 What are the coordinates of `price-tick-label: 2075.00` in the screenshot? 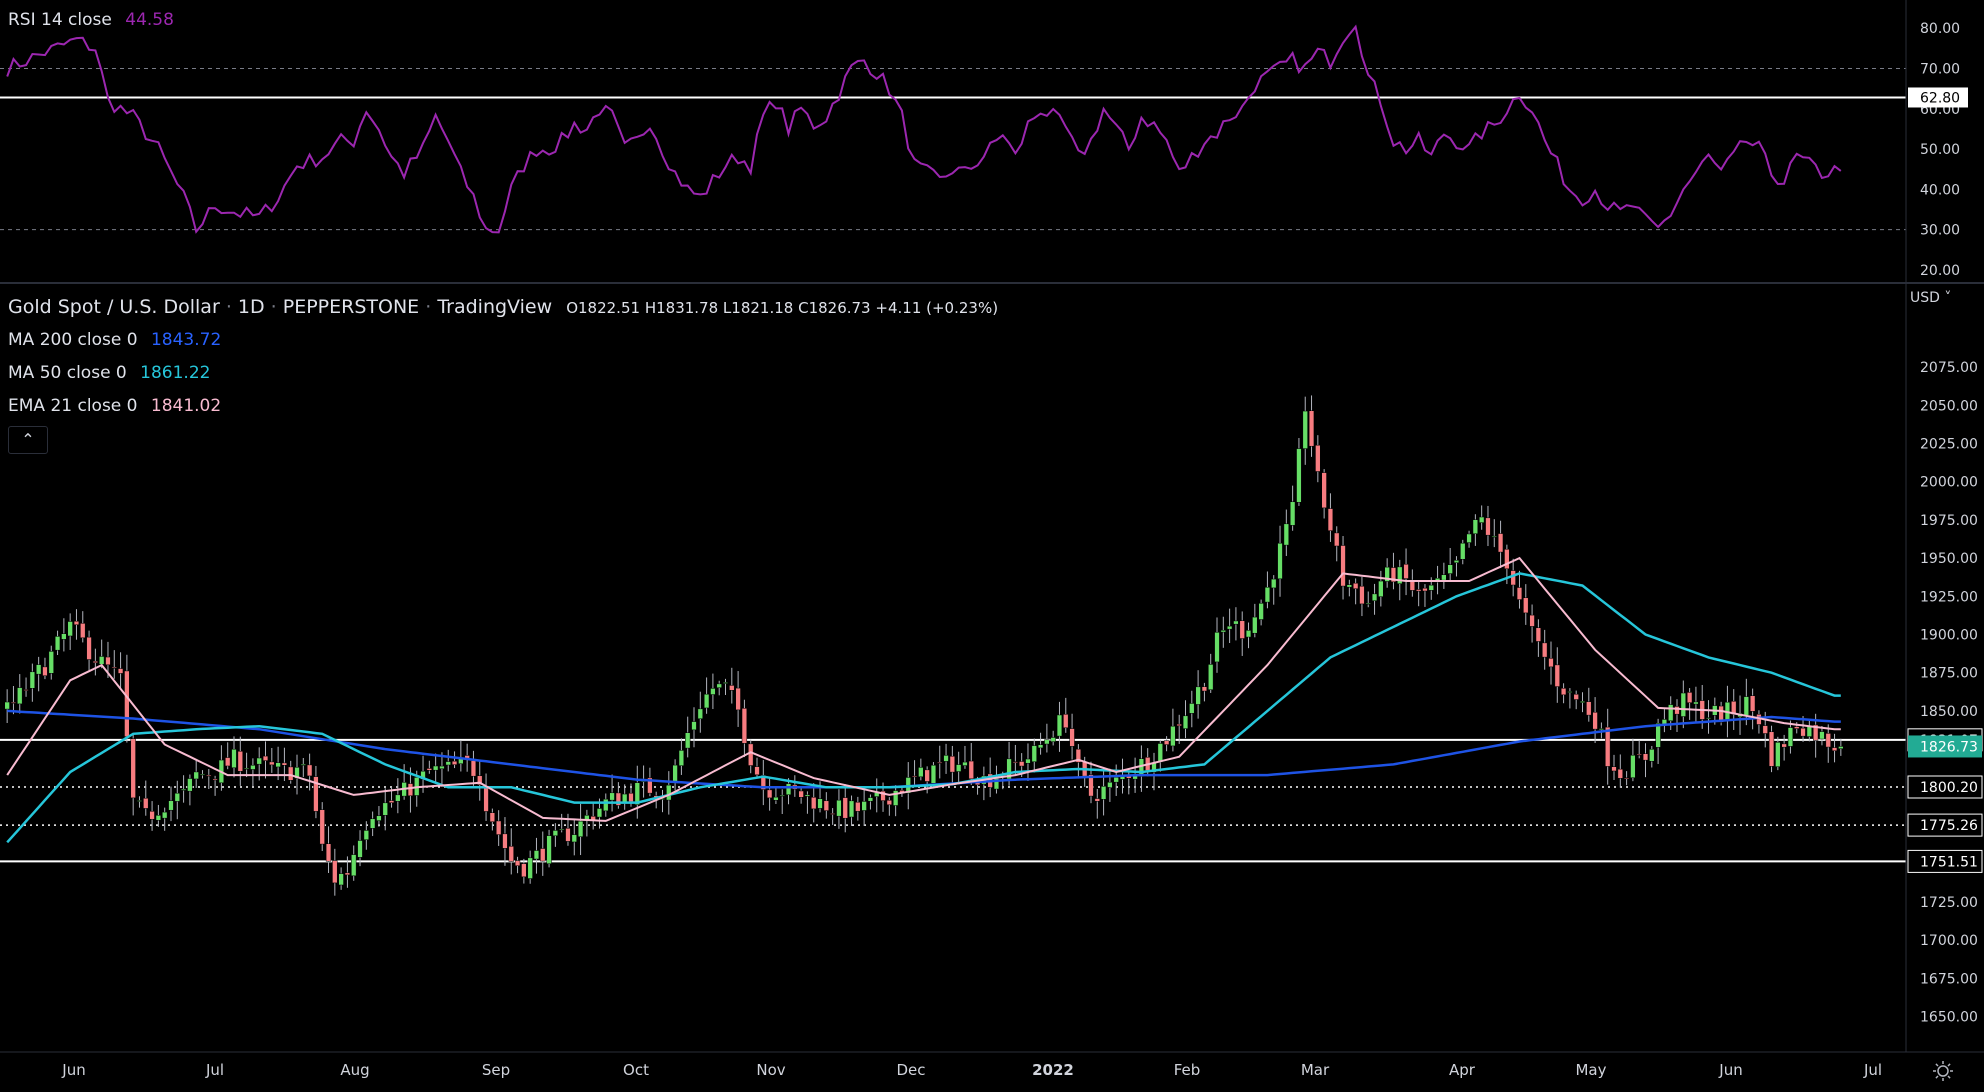 It's located at (1949, 368).